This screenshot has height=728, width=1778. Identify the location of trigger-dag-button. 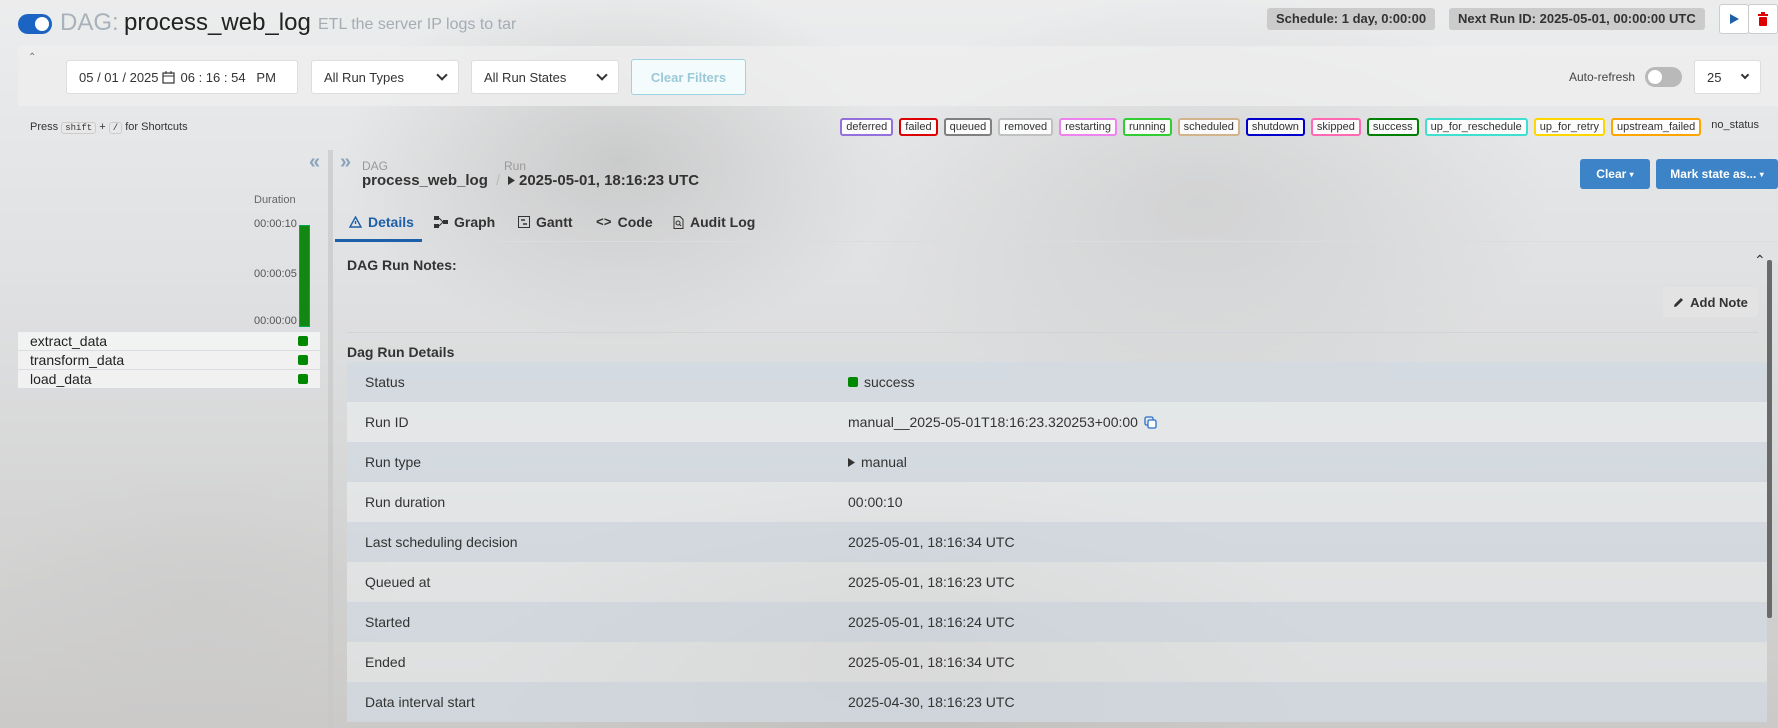
(1734, 19).